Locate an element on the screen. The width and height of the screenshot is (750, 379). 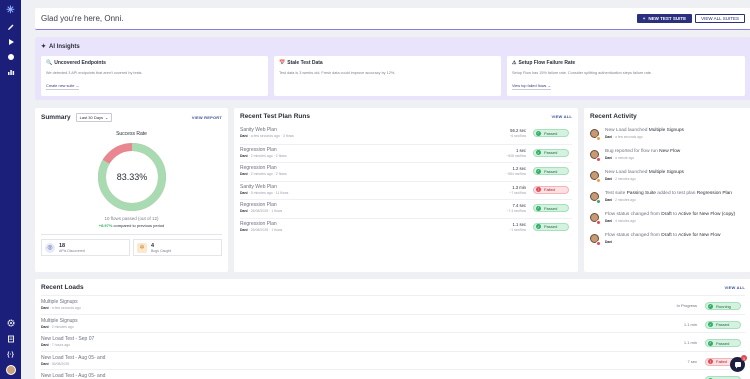
chevron-down-icon: ⌄ is located at coordinates (106, 117).